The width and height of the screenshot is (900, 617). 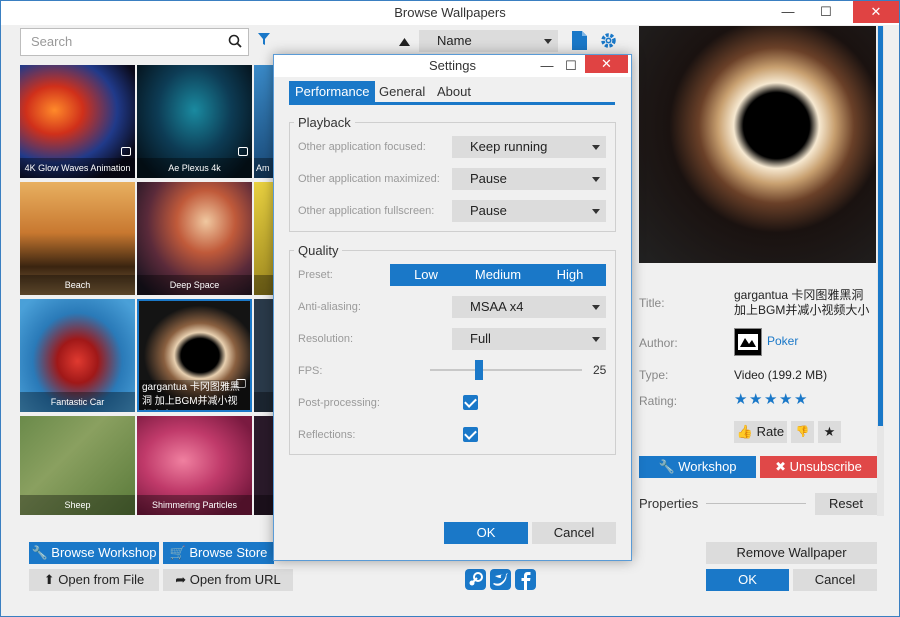 I want to click on anti-aliasing-dropdown: MSAA x4, so click(x=529, y=307).